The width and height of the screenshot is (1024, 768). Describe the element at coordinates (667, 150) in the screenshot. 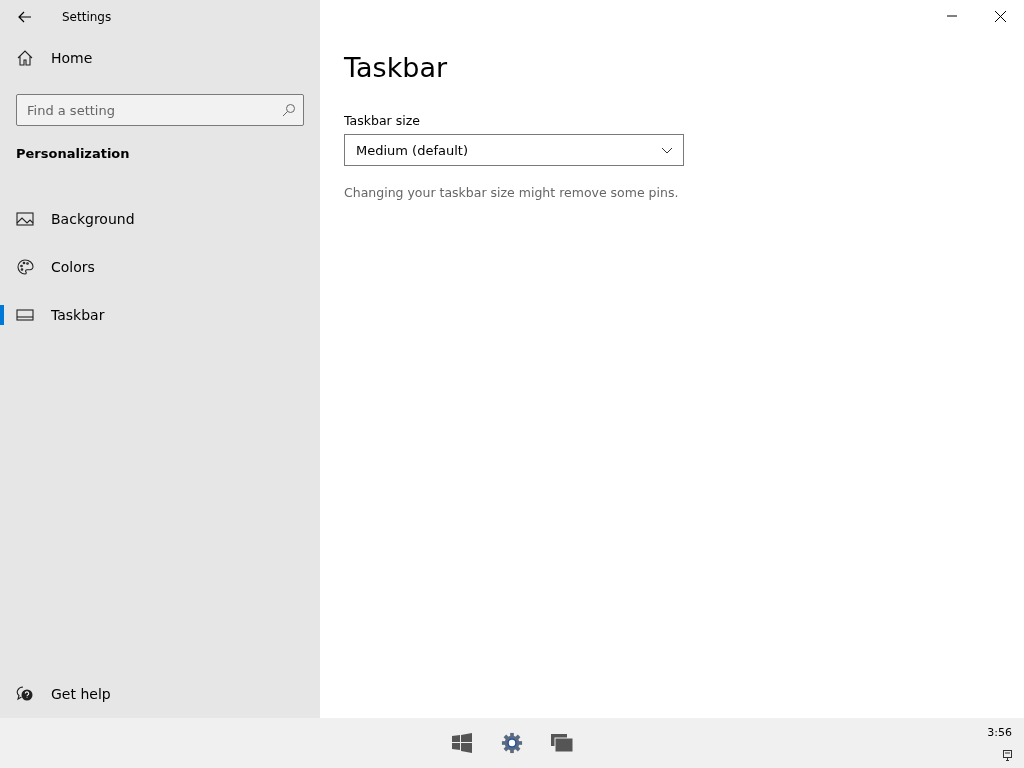

I see `chevron-icon` at that location.